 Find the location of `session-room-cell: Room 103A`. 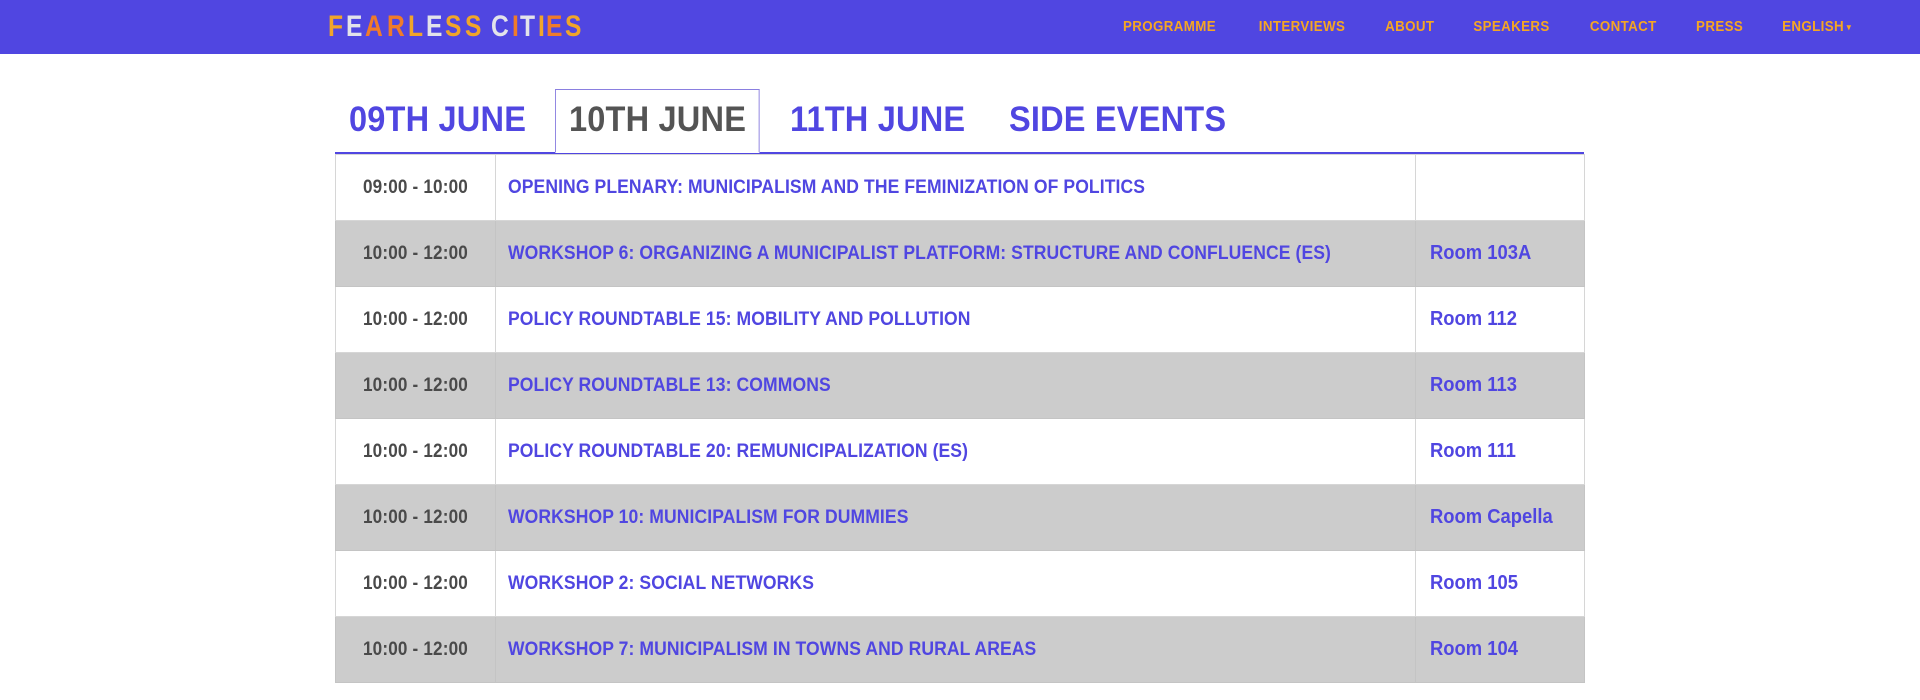

session-room-cell: Room 103A is located at coordinates (1500, 253).